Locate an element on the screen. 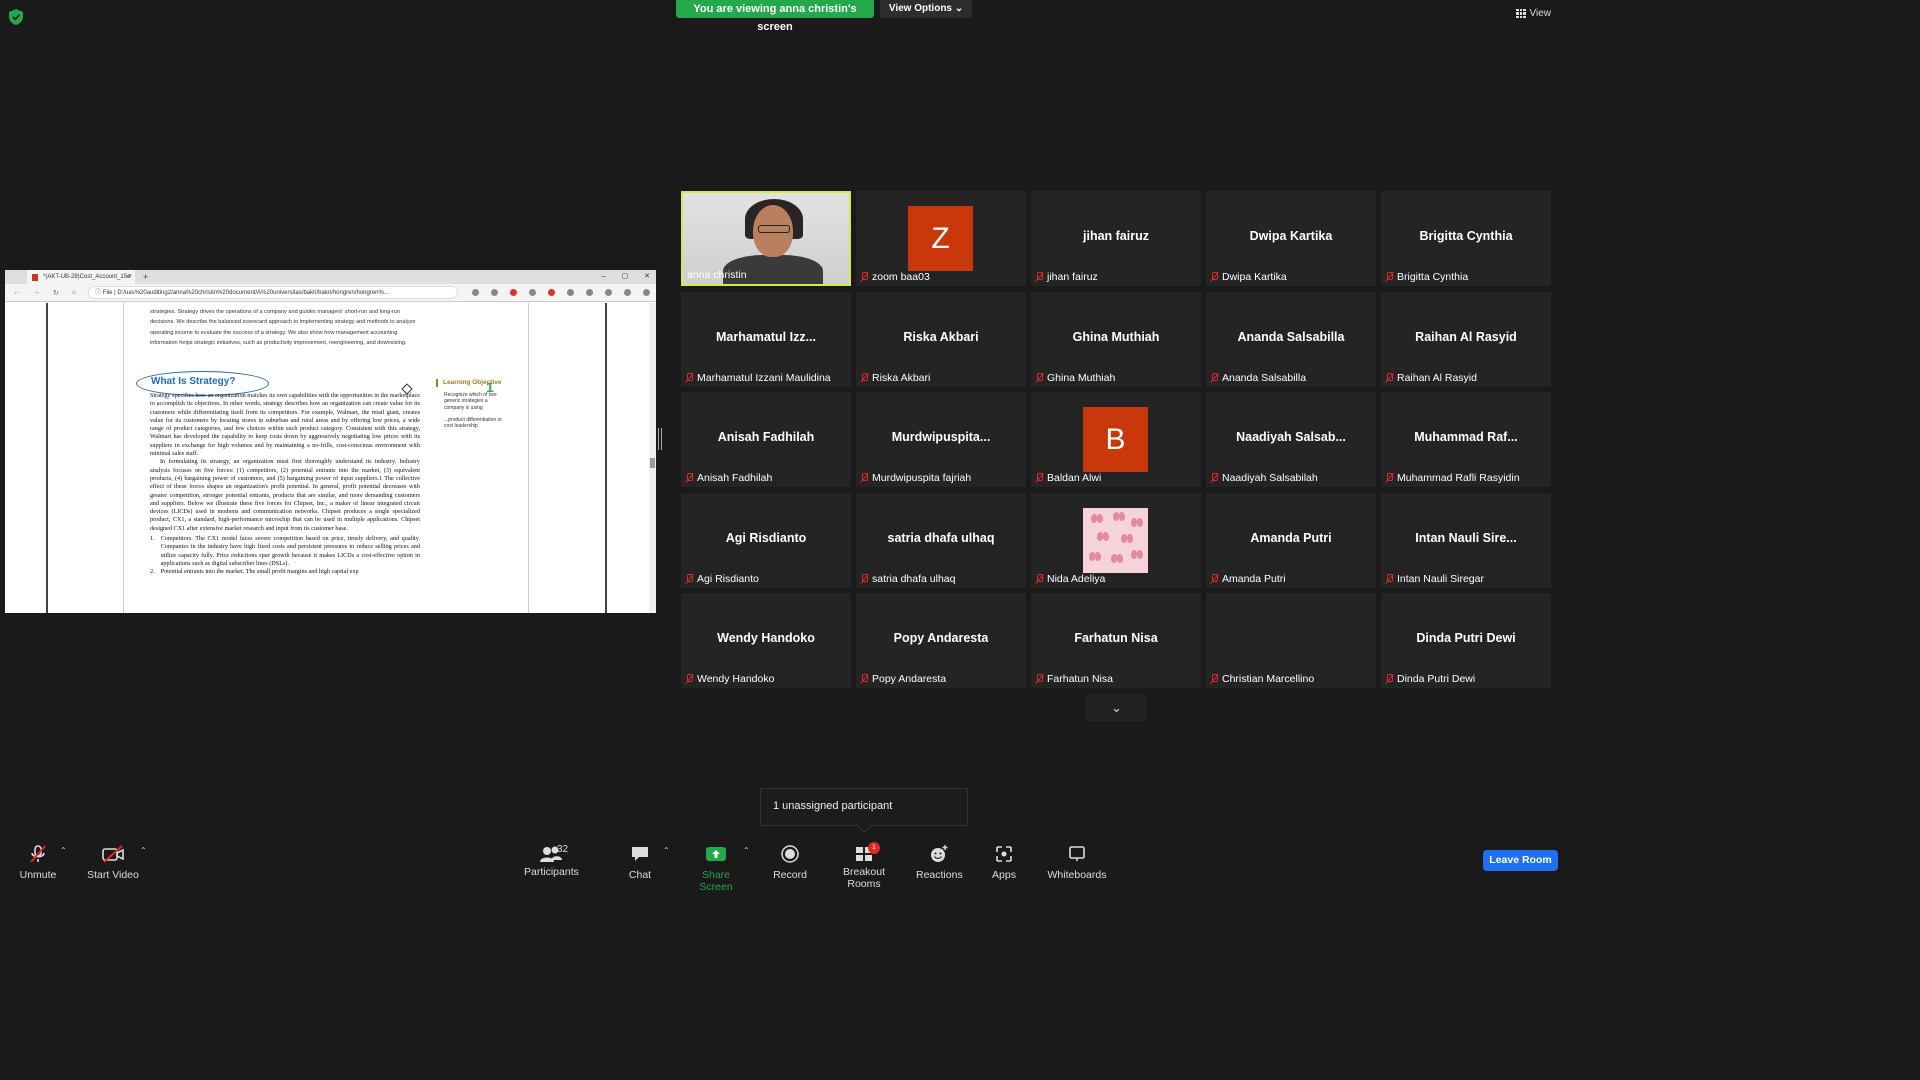  browser-tab-title: *(AKT-UB-28)Cost_Account_15e is located at coordinates (87, 277).